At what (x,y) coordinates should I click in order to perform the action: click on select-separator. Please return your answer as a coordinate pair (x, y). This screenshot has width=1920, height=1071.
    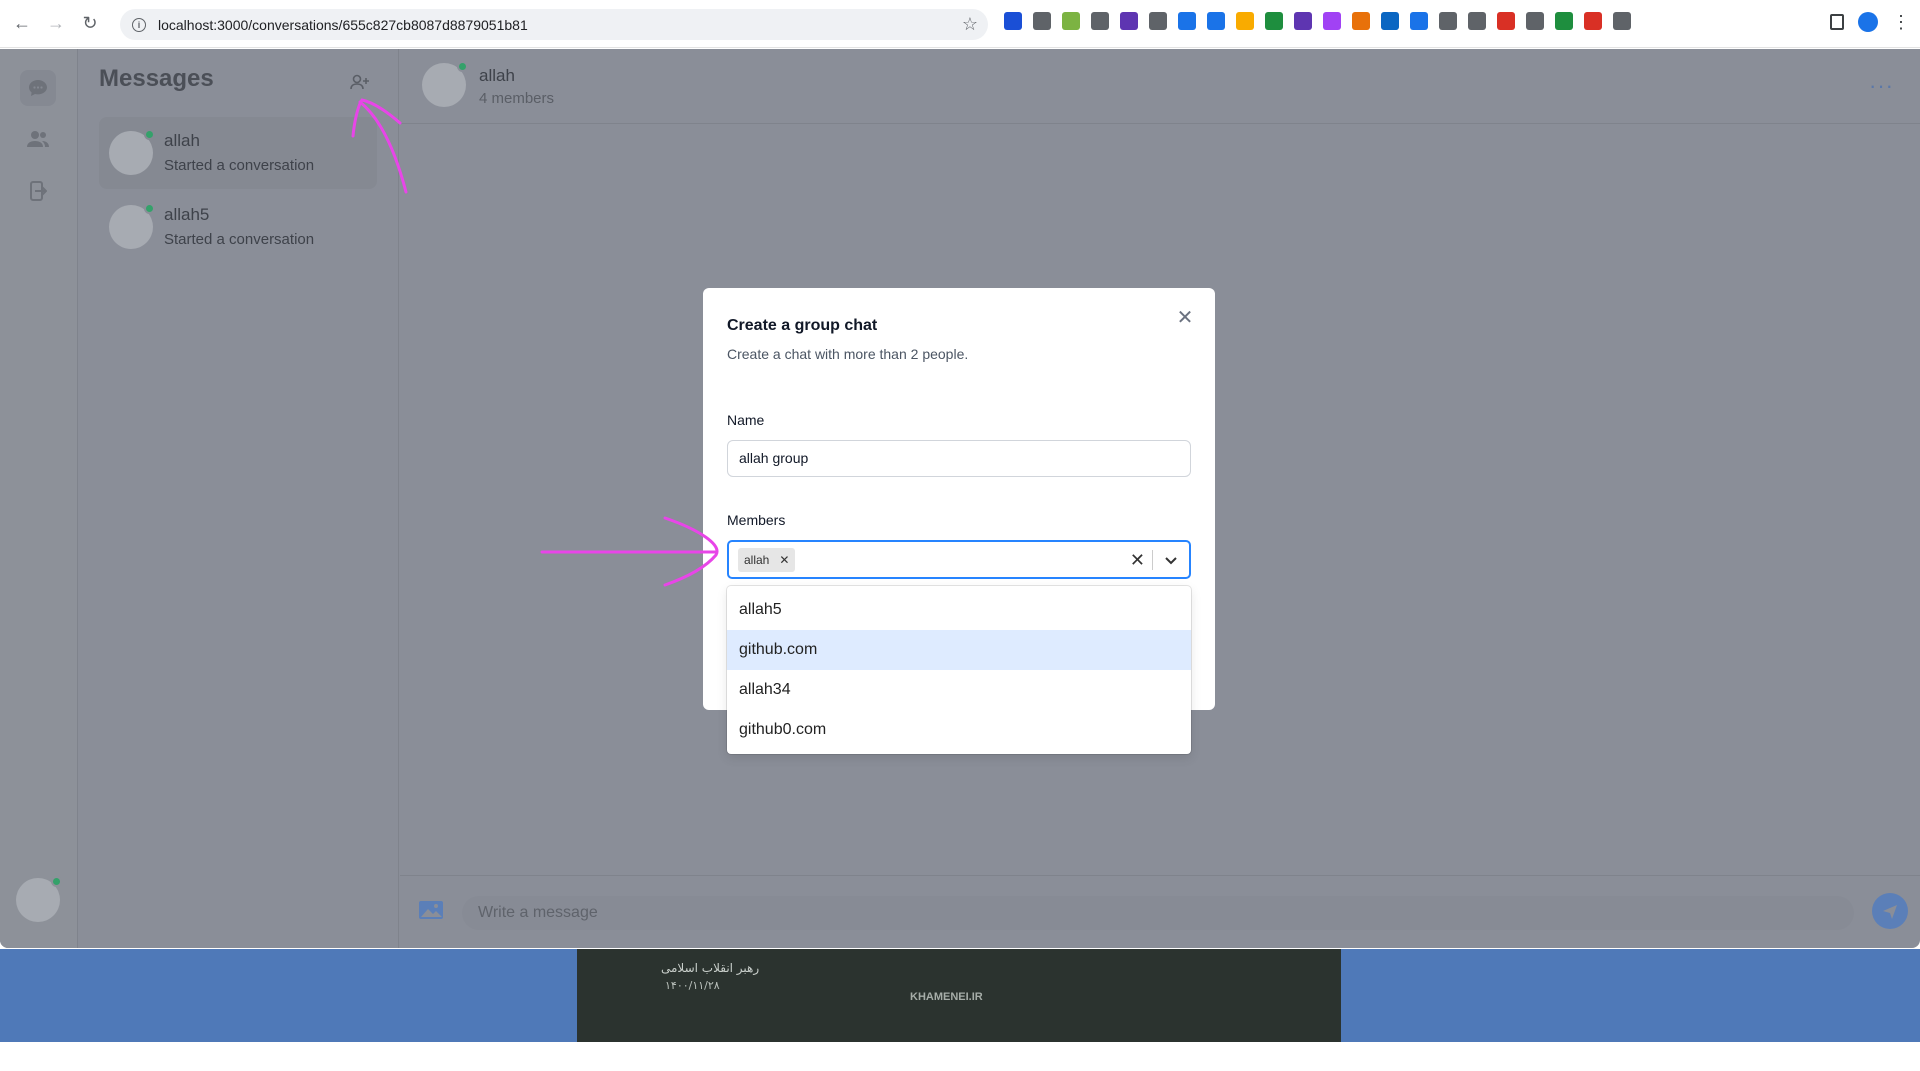
    Looking at the image, I should click on (1152, 560).